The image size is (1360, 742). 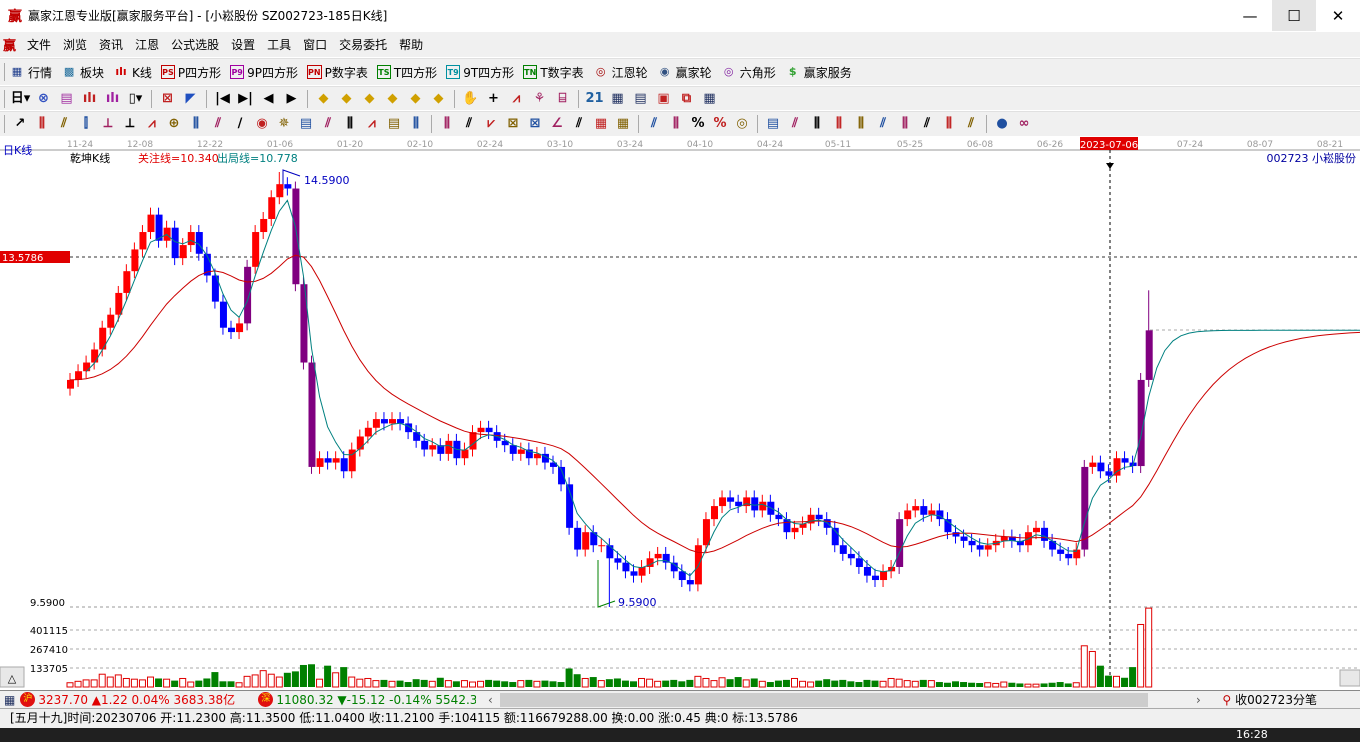 What do you see at coordinates (1338, 15) in the screenshot?
I see `close-button: ✕` at bounding box center [1338, 15].